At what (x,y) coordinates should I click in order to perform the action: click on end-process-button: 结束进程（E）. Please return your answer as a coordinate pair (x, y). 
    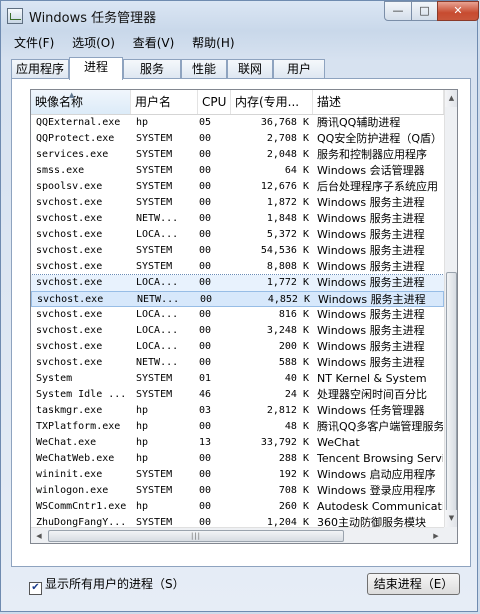
    Looking at the image, I should click on (413, 584).